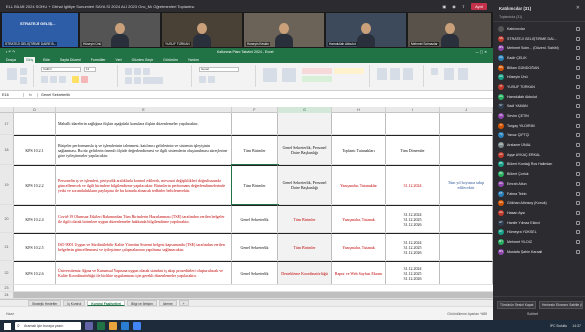  What do you see at coordinates (89, 326) in the screenshot?
I see `teams-app-icon` at bounding box center [89, 326].